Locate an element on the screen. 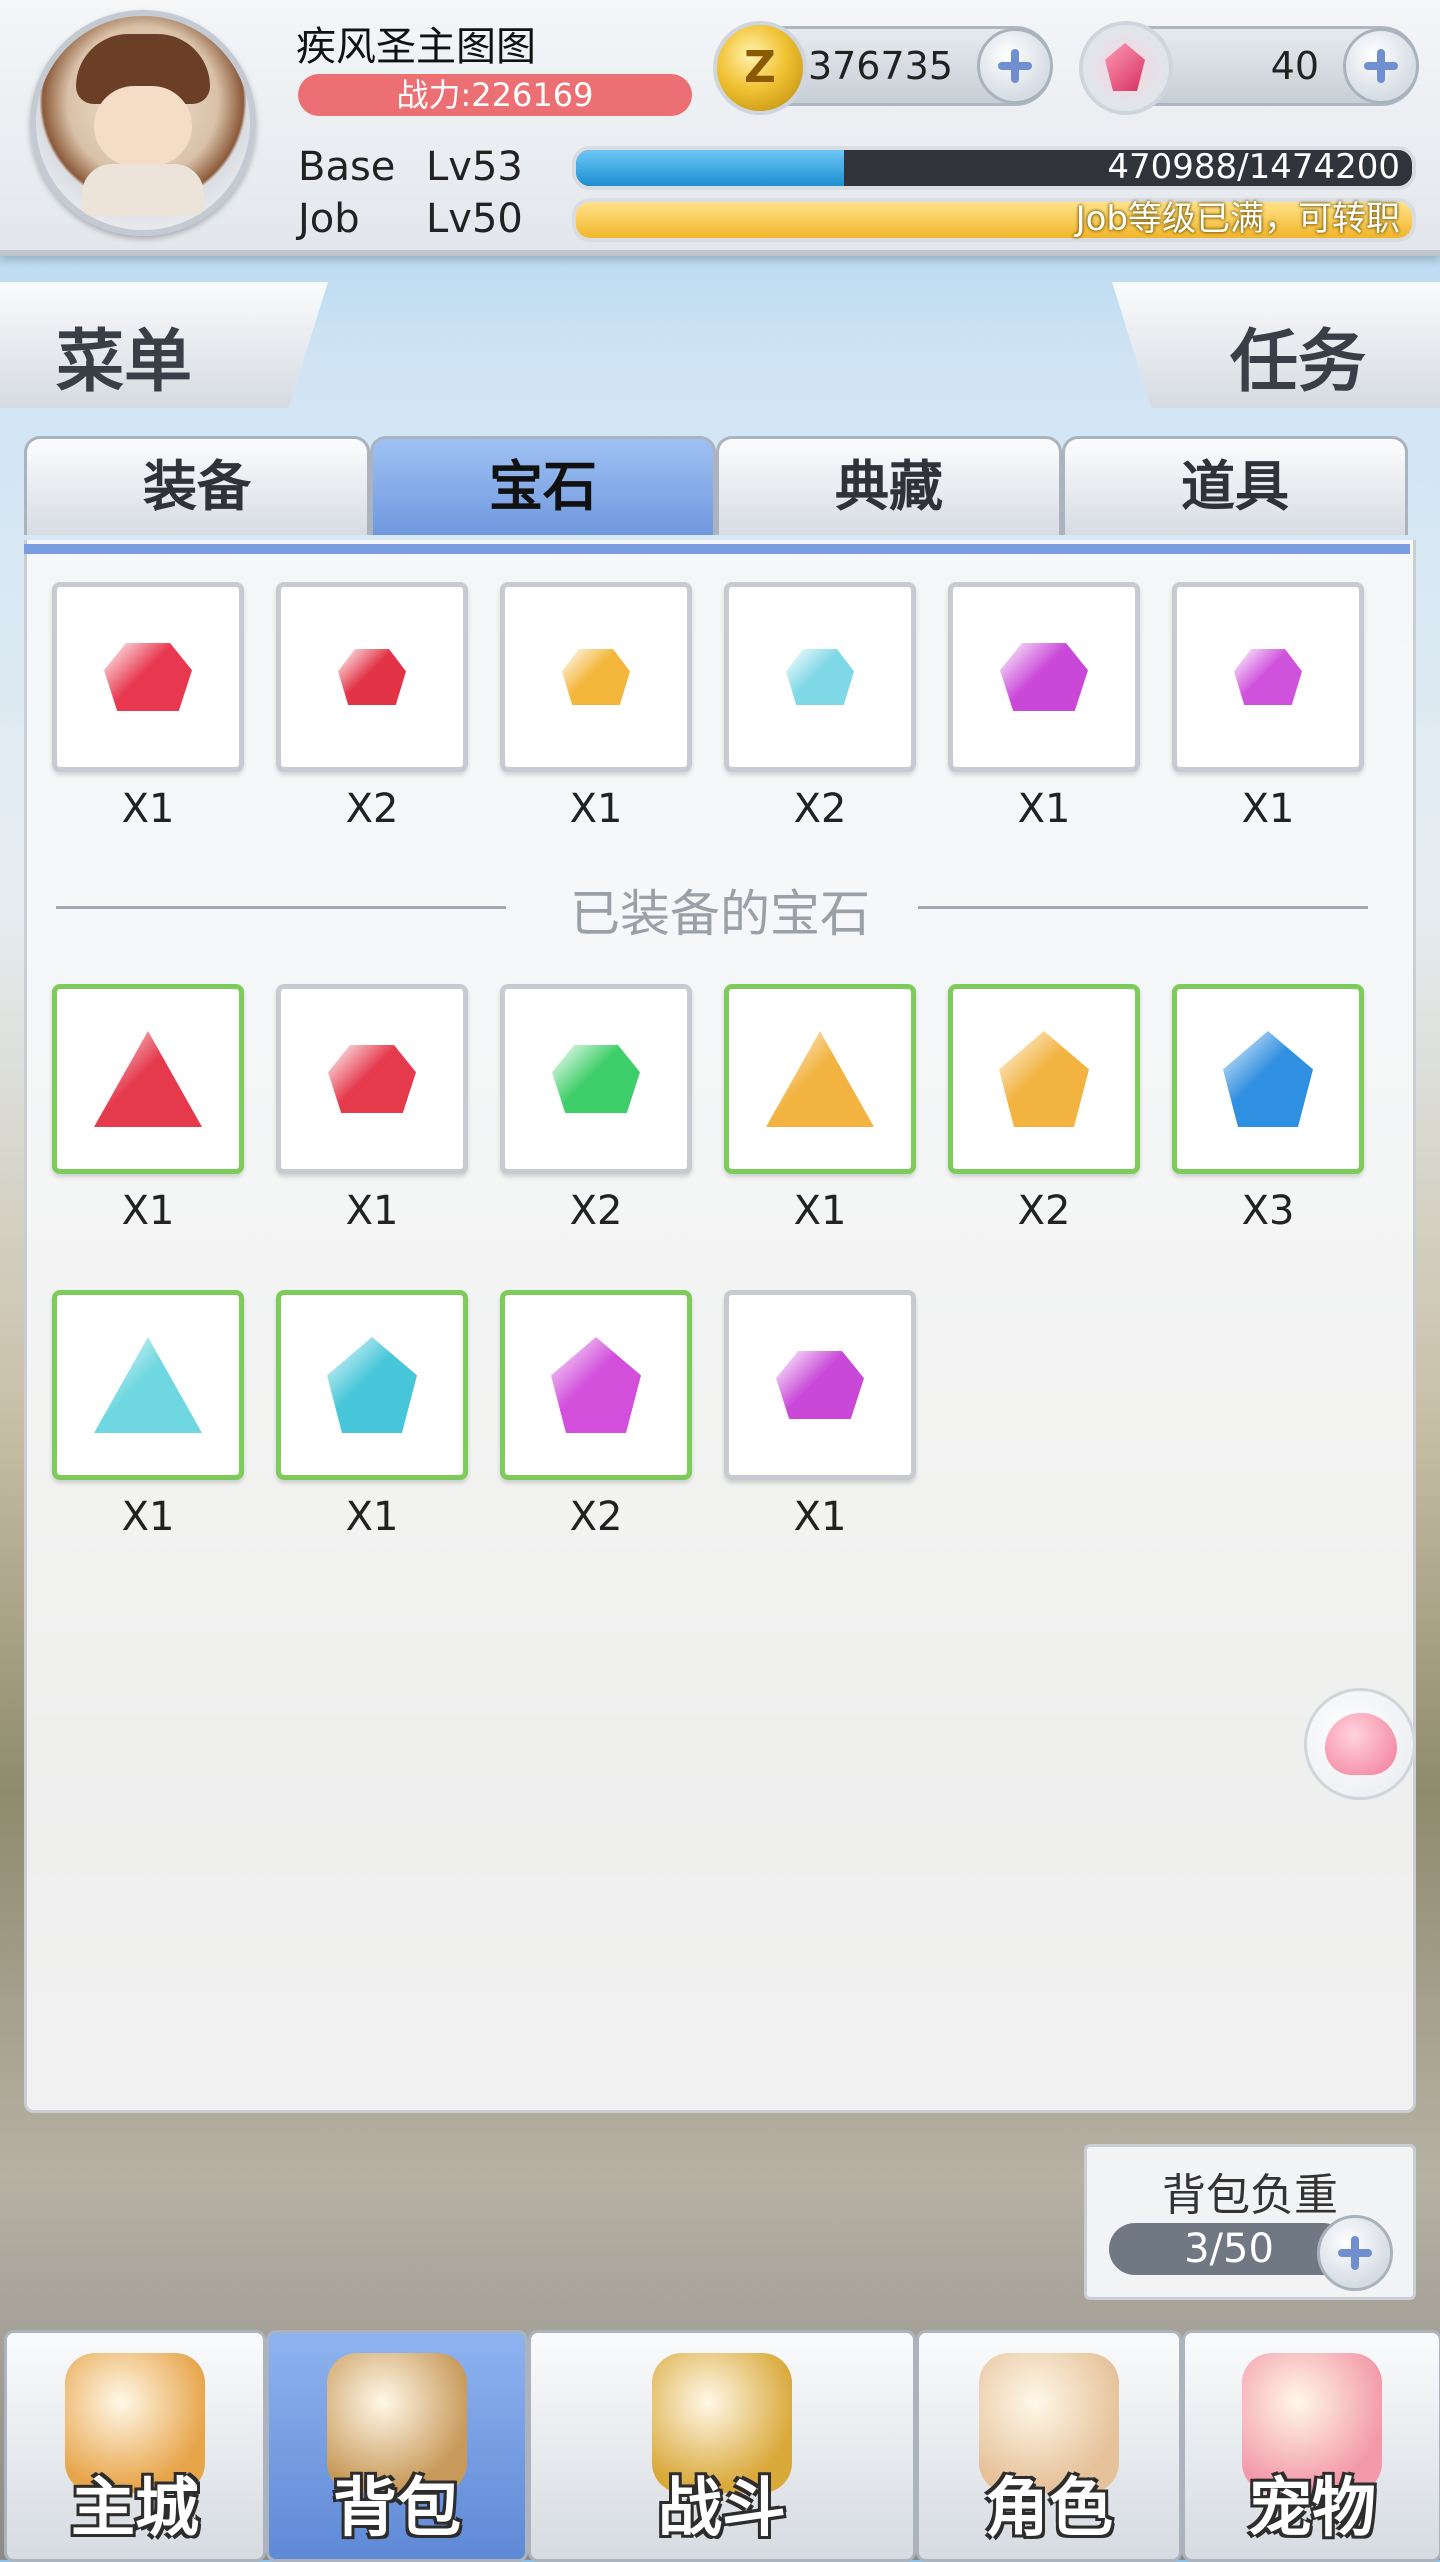  tab-collection: 典藏 is located at coordinates (889, 485).